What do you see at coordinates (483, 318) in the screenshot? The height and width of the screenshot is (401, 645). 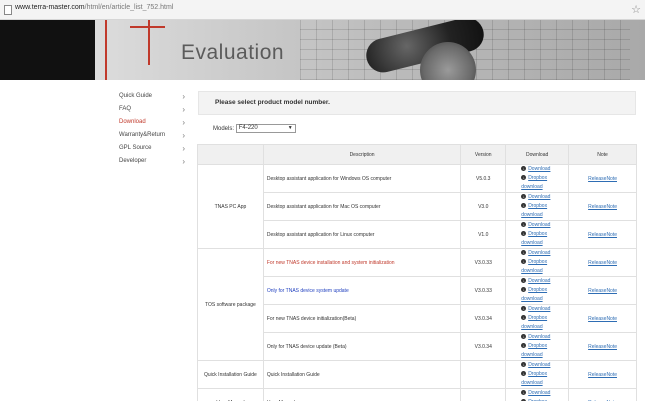 I see `version-cell: V3.0.34` at bounding box center [483, 318].